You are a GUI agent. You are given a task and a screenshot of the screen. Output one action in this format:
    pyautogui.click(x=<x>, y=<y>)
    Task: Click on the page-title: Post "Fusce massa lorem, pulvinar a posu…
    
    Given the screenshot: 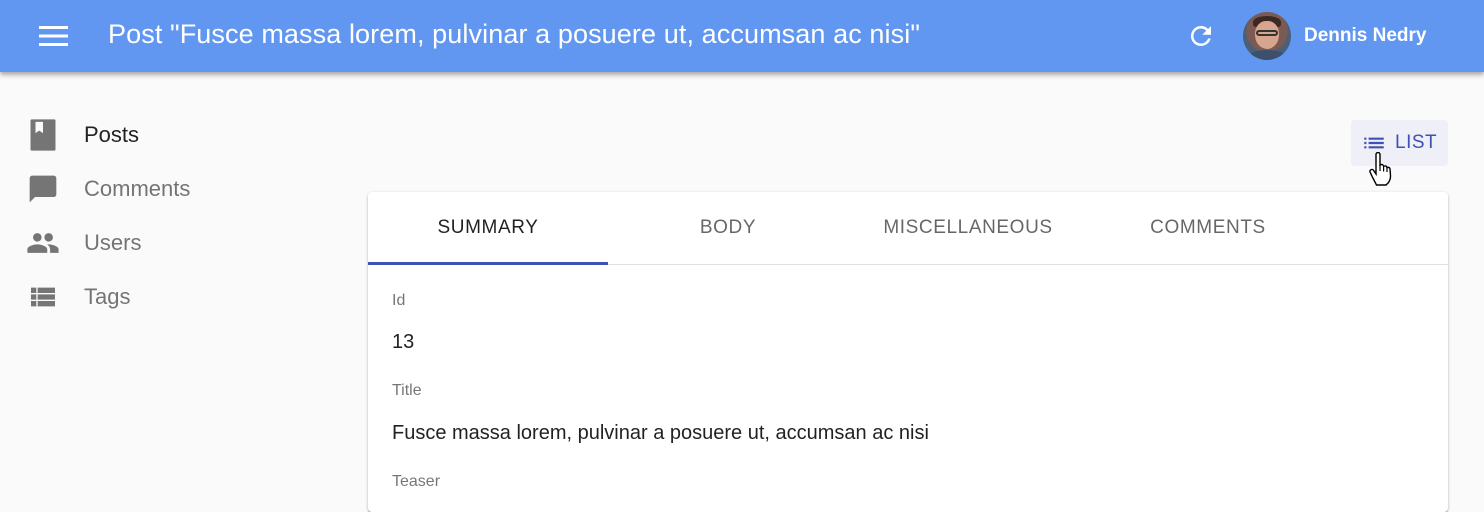 What is the action you would take?
    pyautogui.click(x=514, y=34)
    